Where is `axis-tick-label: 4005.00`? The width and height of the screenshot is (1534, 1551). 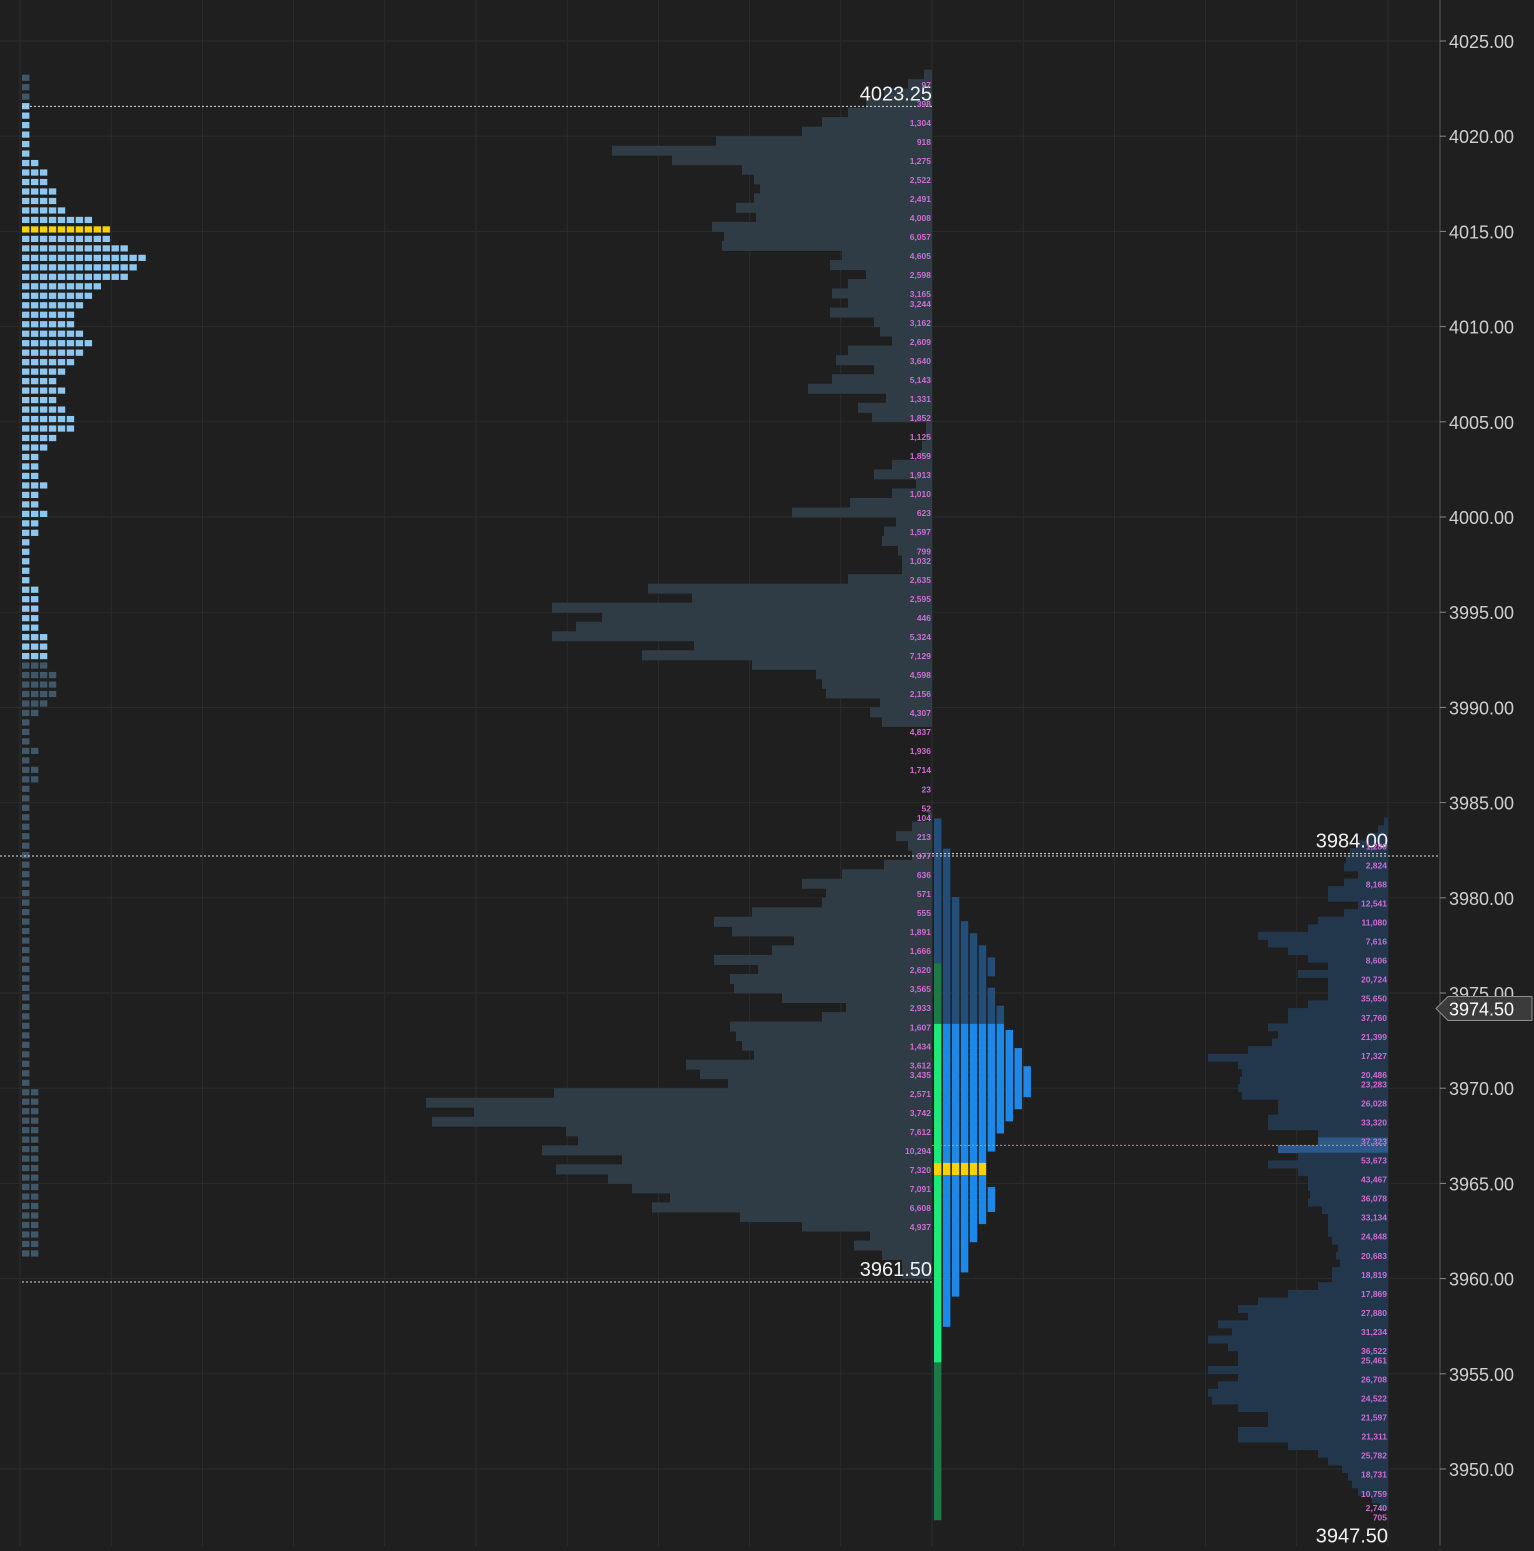 axis-tick-label: 4005.00 is located at coordinates (1481, 423).